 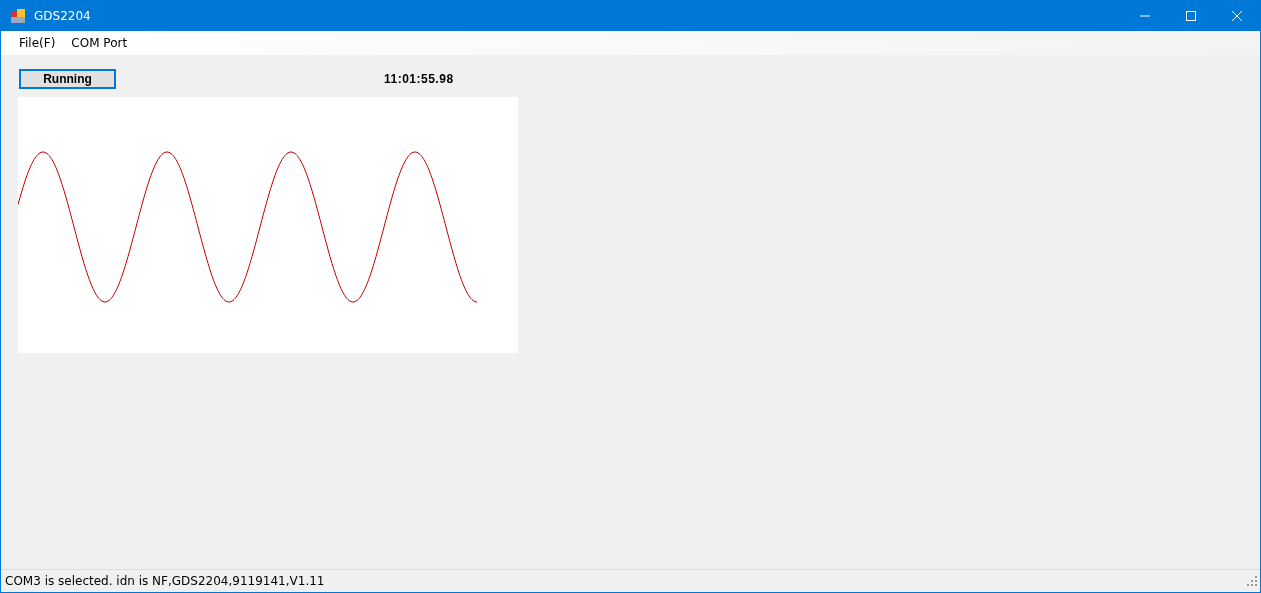 I want to click on menu-item: File(F), so click(x=37, y=43).